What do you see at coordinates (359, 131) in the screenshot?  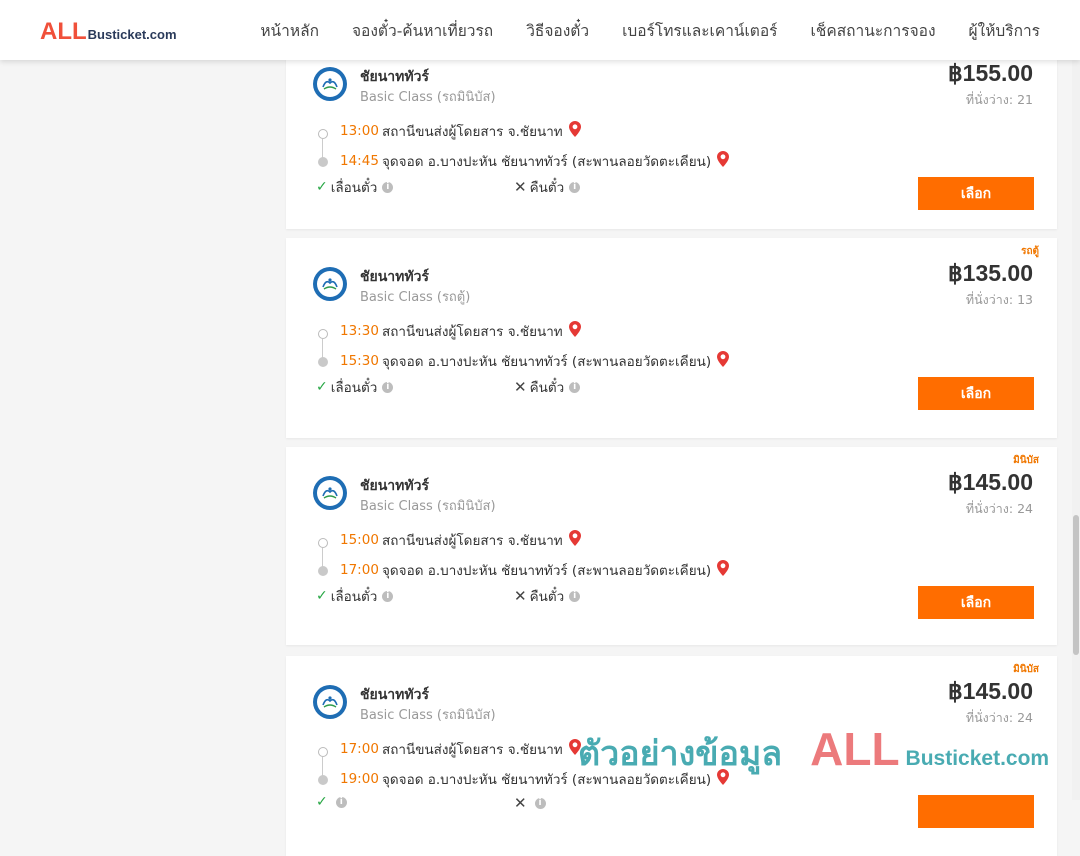 I see `departure-time: 13:00` at bounding box center [359, 131].